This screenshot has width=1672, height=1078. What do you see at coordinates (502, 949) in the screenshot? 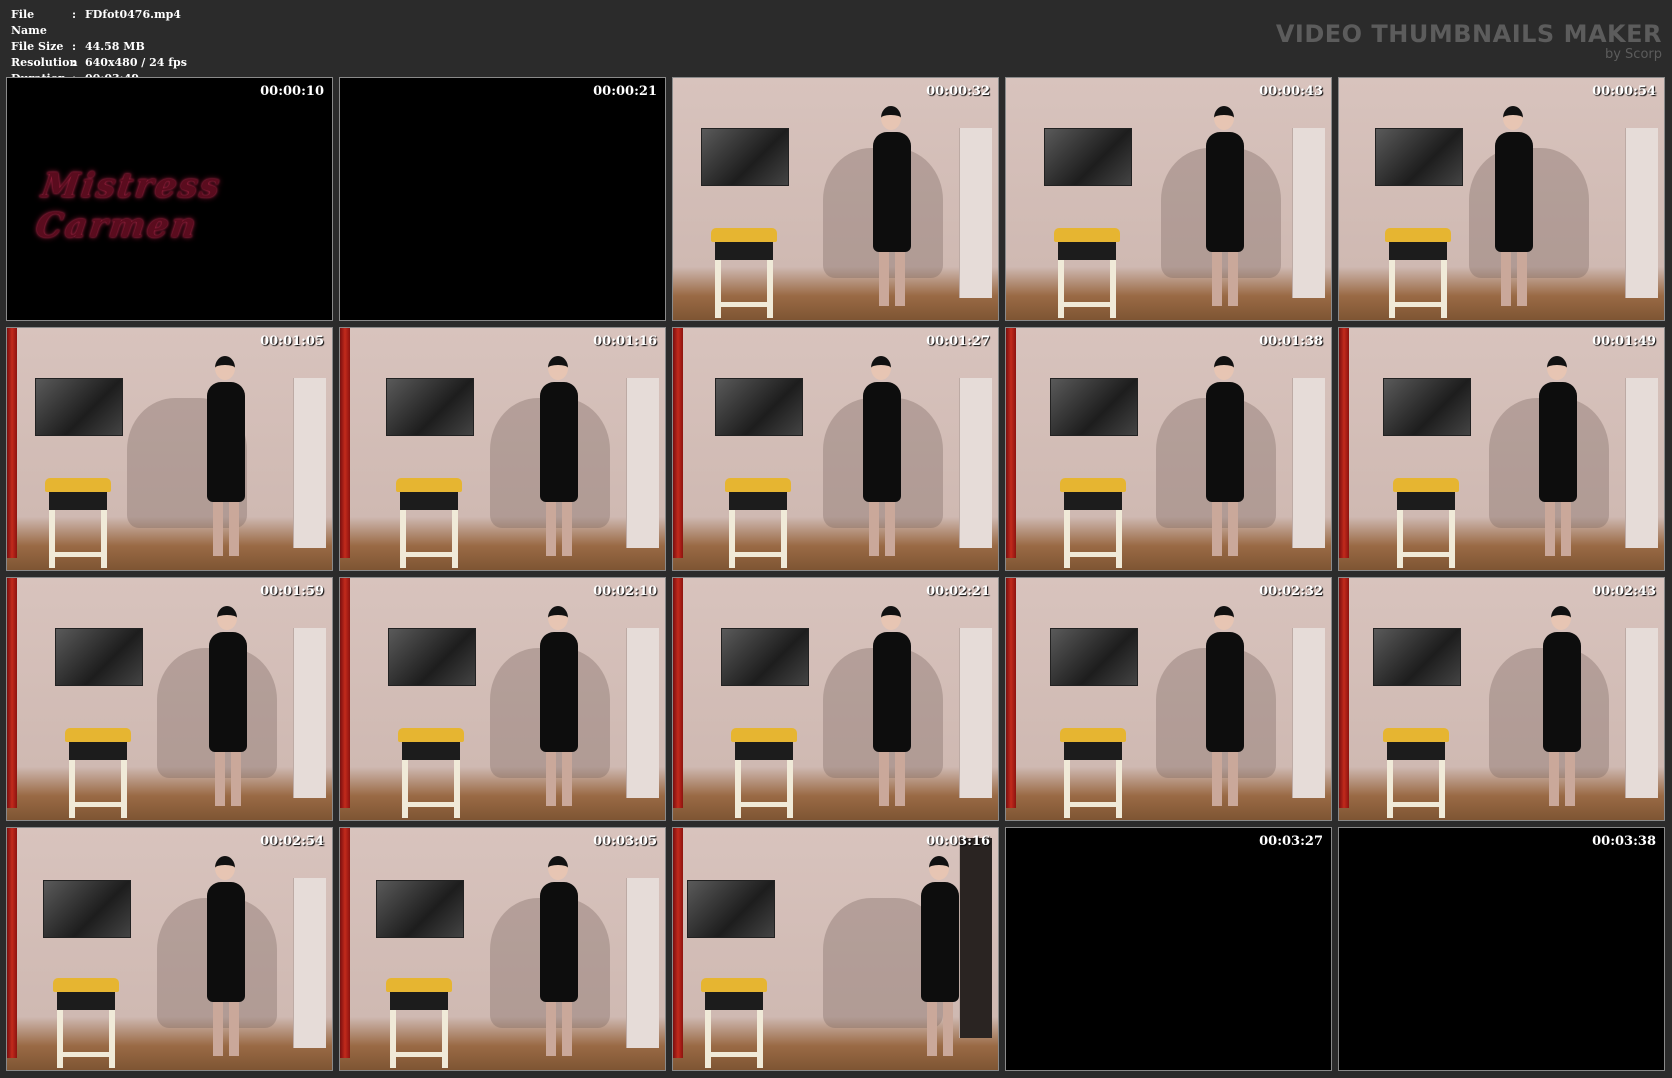
I see `thumbnail-frame: 00:03:05` at bounding box center [502, 949].